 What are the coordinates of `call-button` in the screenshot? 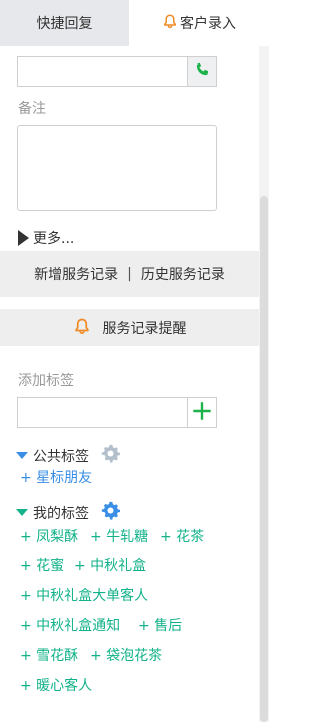 It's located at (202, 71).